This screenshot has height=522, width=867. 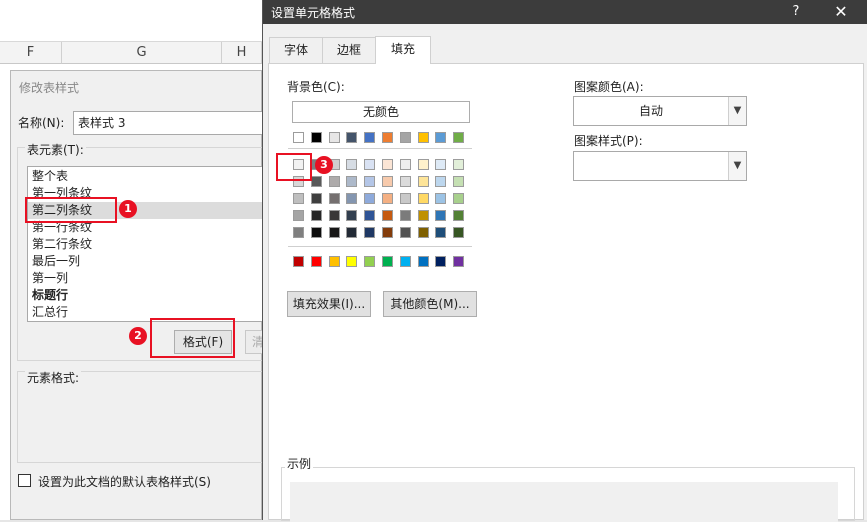 I want to click on default-style-checkbox, so click(x=24, y=480).